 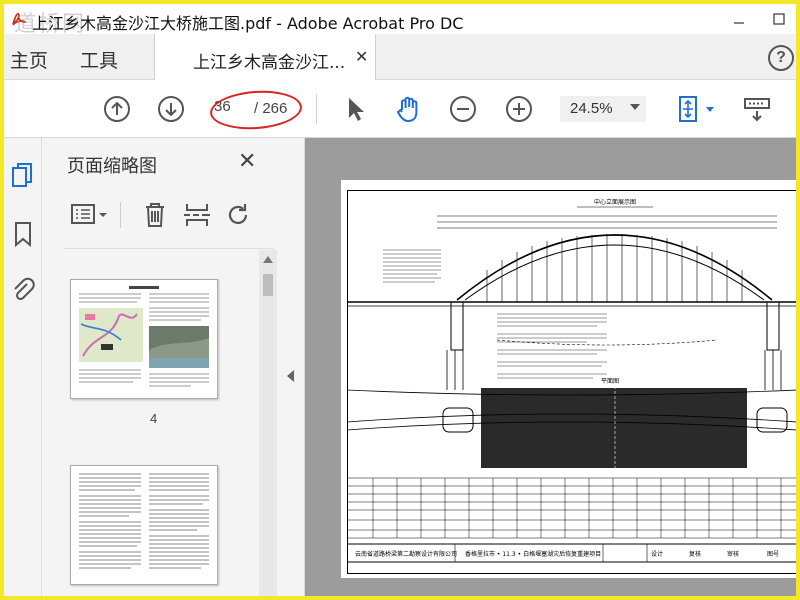 I want to click on page-thumbnails-icon, so click(x=23, y=176).